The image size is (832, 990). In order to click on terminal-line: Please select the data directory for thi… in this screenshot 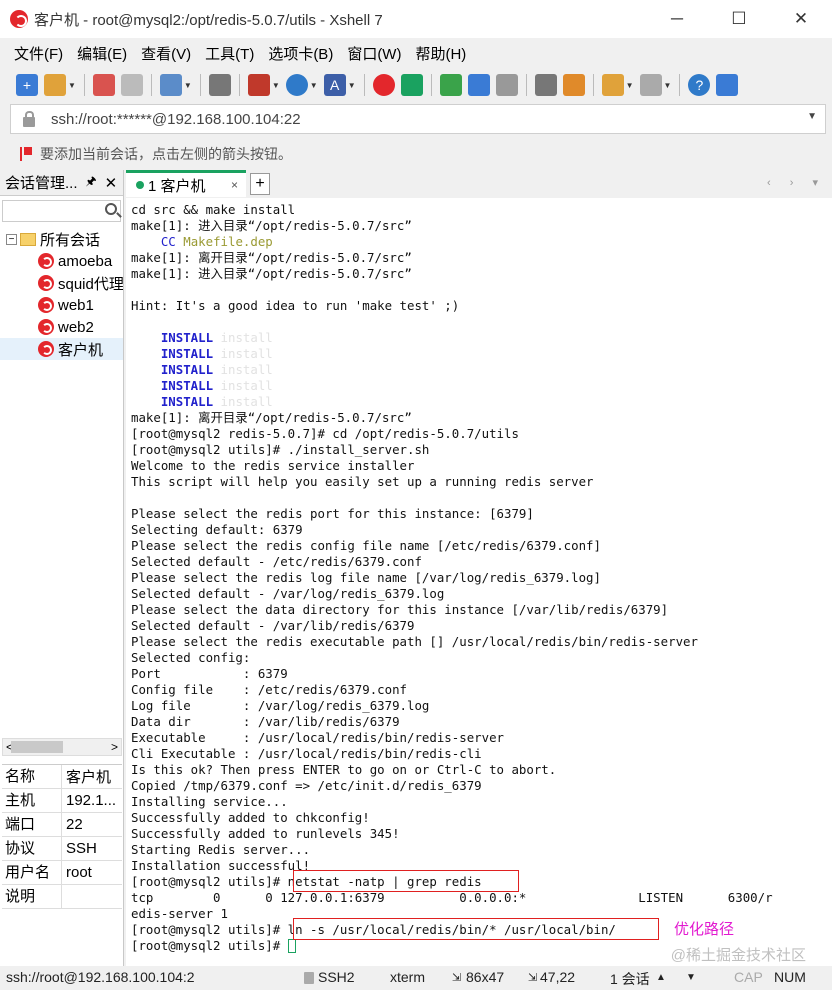, I will do `click(400, 609)`.